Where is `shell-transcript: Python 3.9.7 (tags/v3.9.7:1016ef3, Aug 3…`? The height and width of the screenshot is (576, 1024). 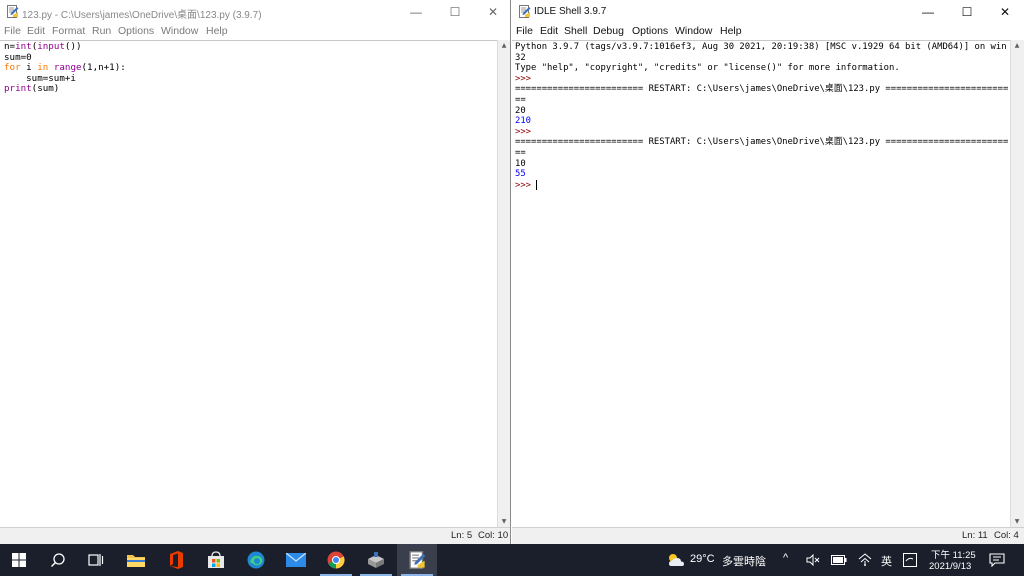 shell-transcript: Python 3.9.7 (tags/v3.9.7:1016ef3, Aug 3… is located at coordinates (761, 116).